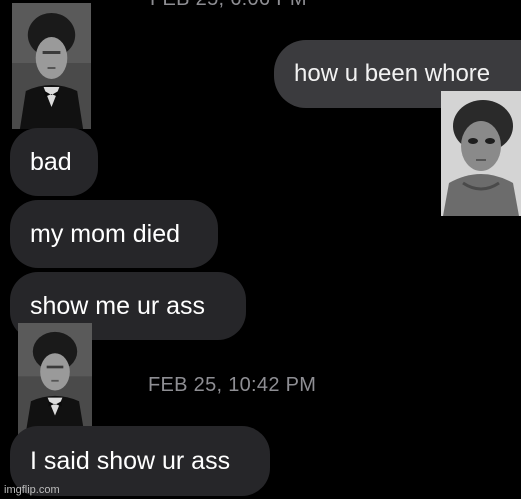 Image resolution: width=521 pixels, height=499 pixels. What do you see at coordinates (114, 234) in the screenshot?
I see `message-bubble-received: my mom died` at bounding box center [114, 234].